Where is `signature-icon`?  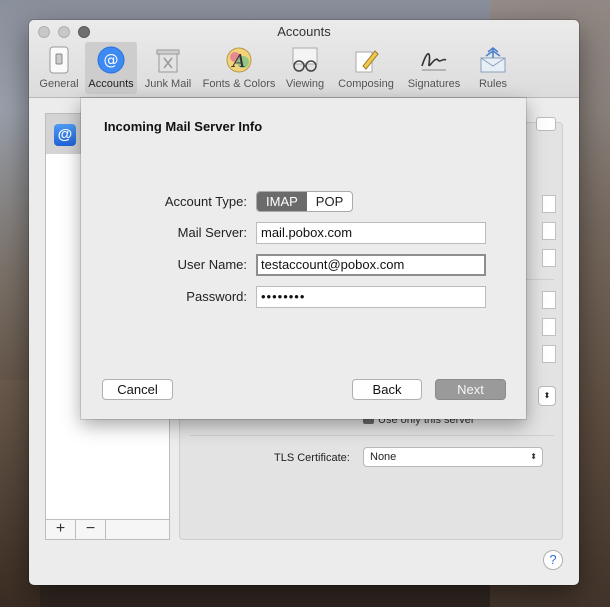 signature-icon is located at coordinates (434, 60).